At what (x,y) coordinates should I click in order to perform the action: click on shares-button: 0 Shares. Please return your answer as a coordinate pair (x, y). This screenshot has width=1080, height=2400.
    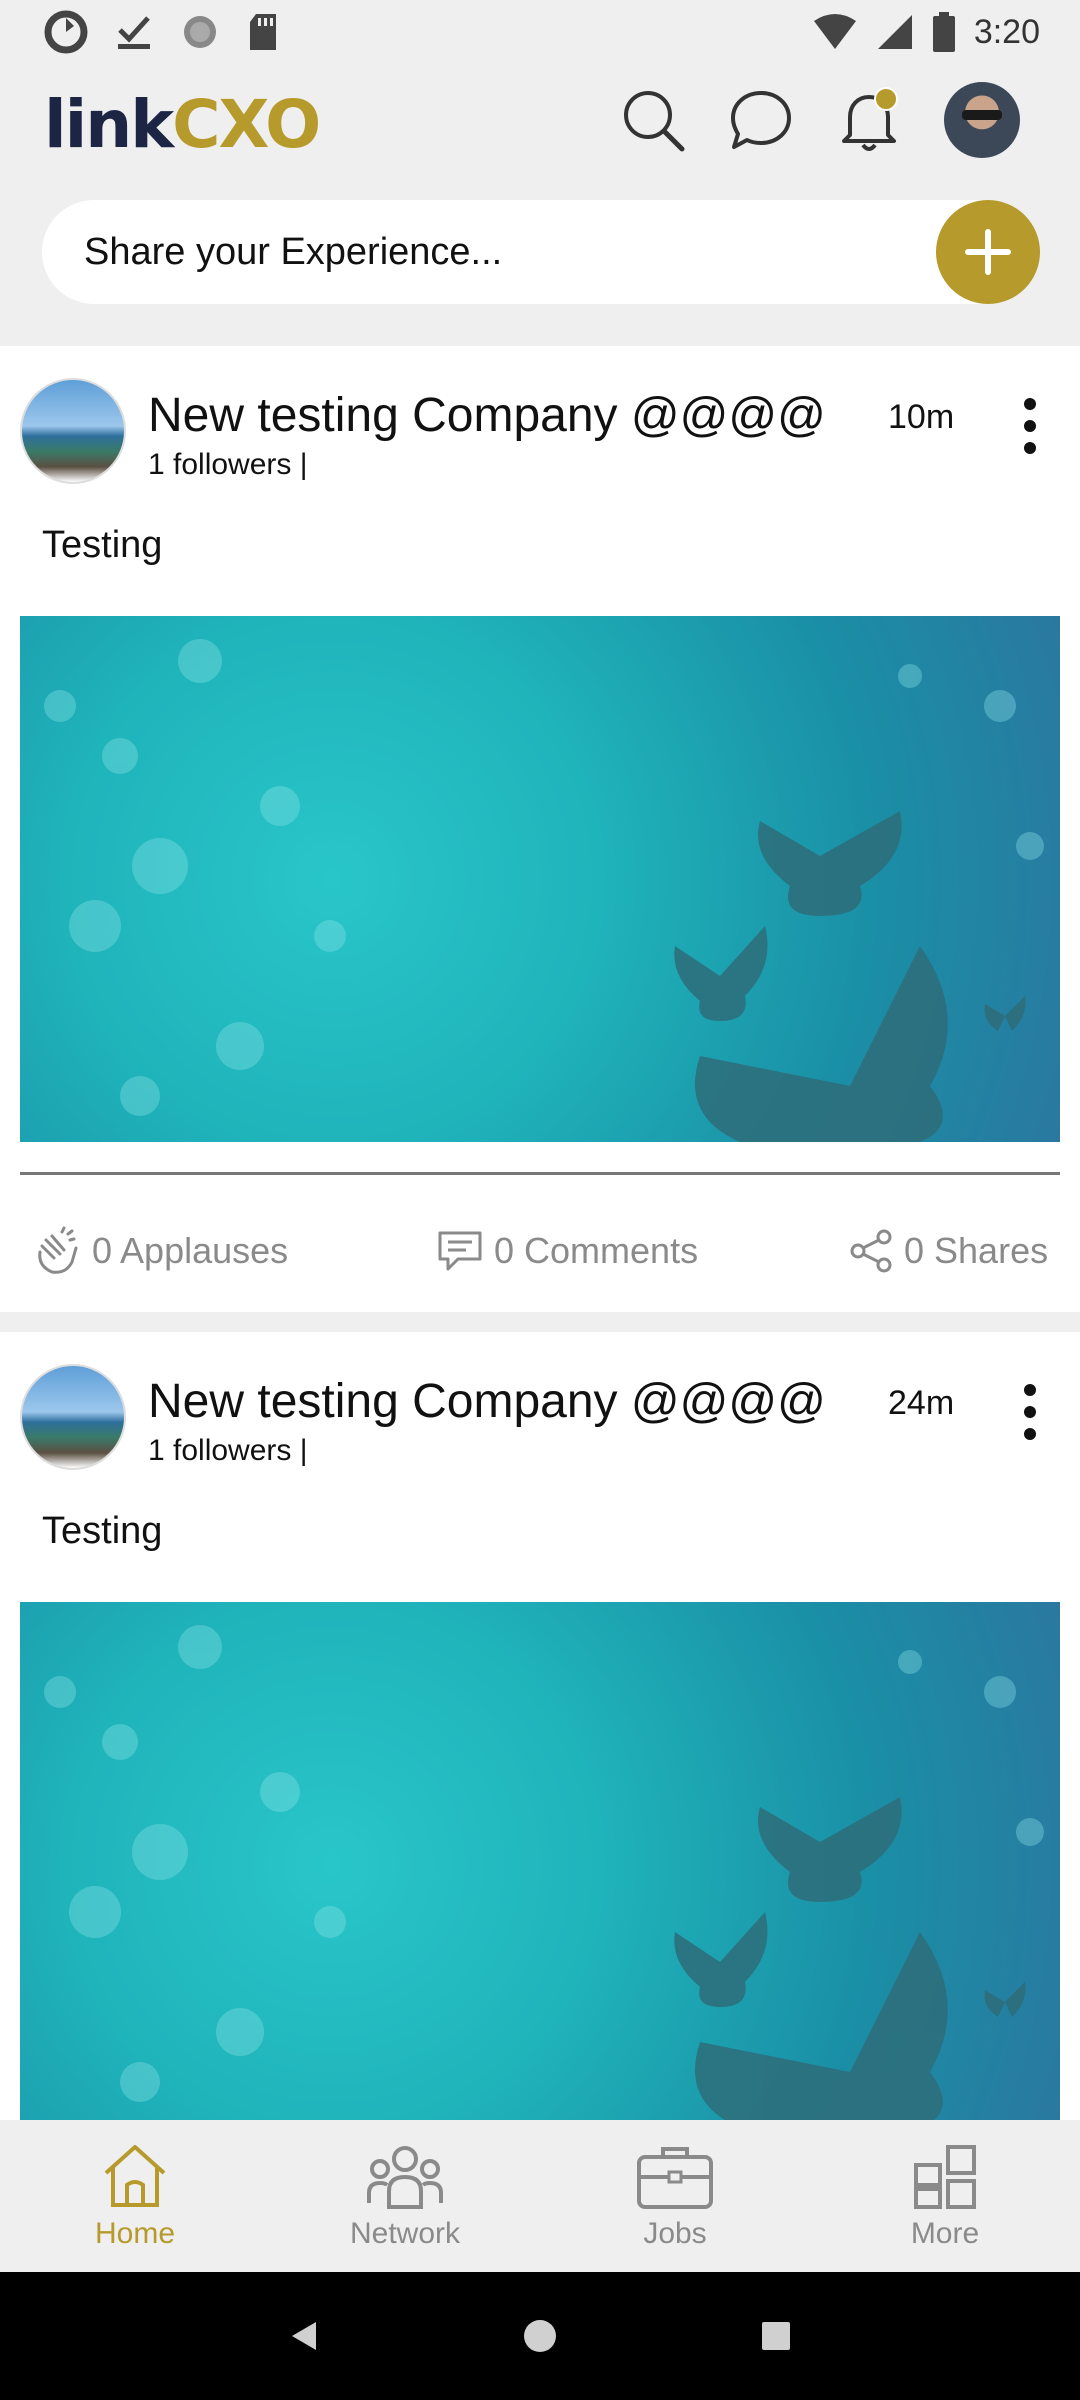
    Looking at the image, I should click on (948, 1251).